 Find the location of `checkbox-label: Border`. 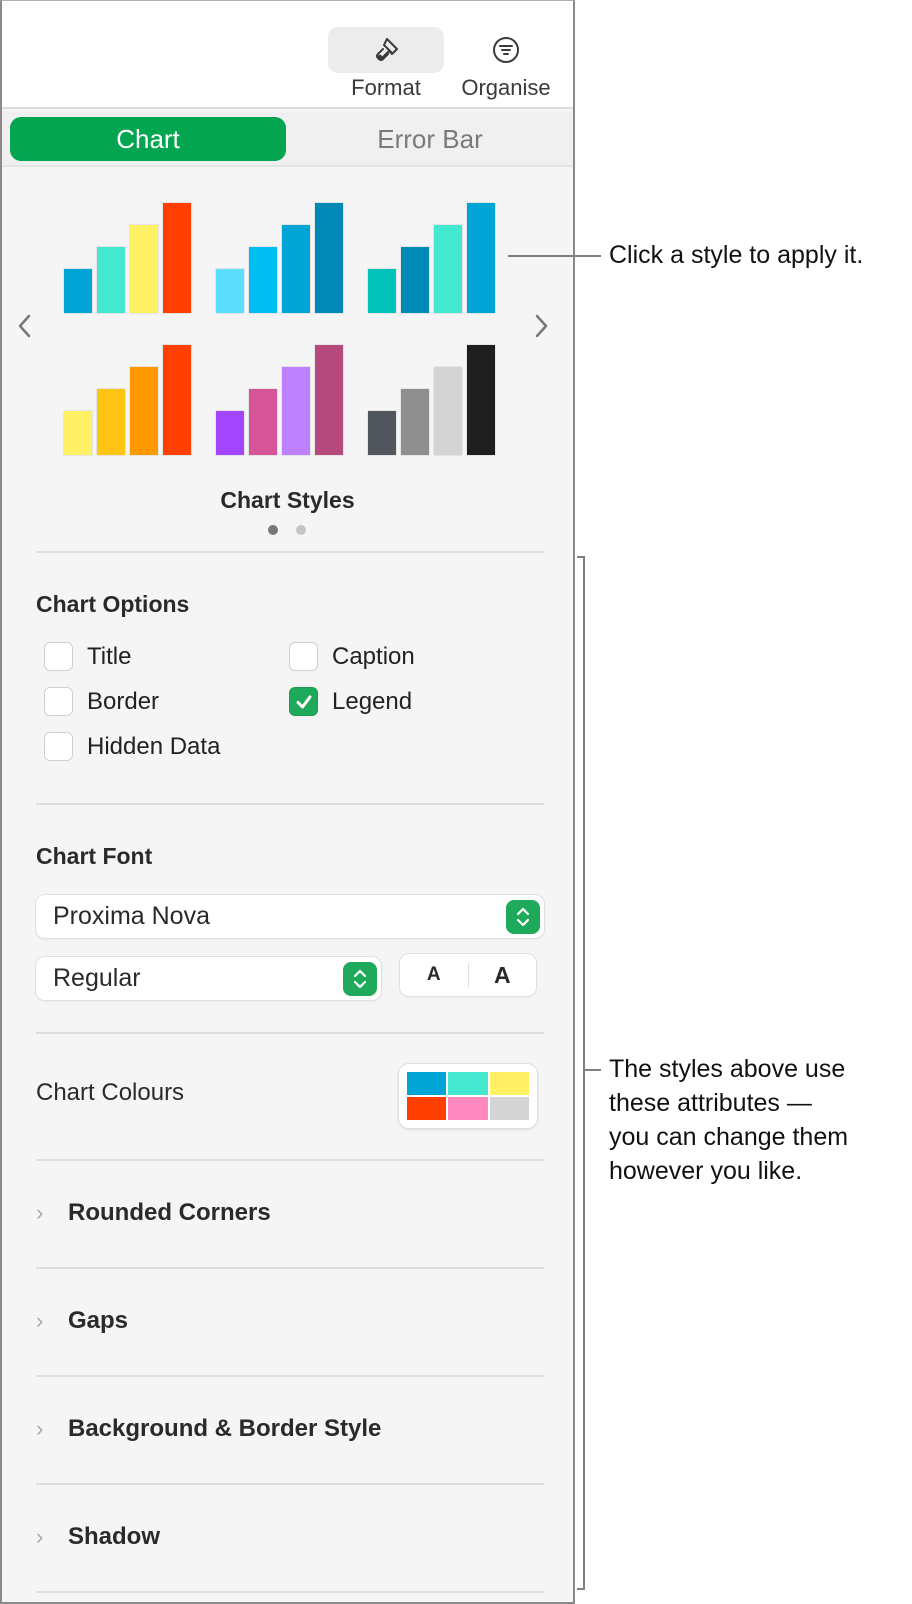

checkbox-label: Border is located at coordinates (123, 701).